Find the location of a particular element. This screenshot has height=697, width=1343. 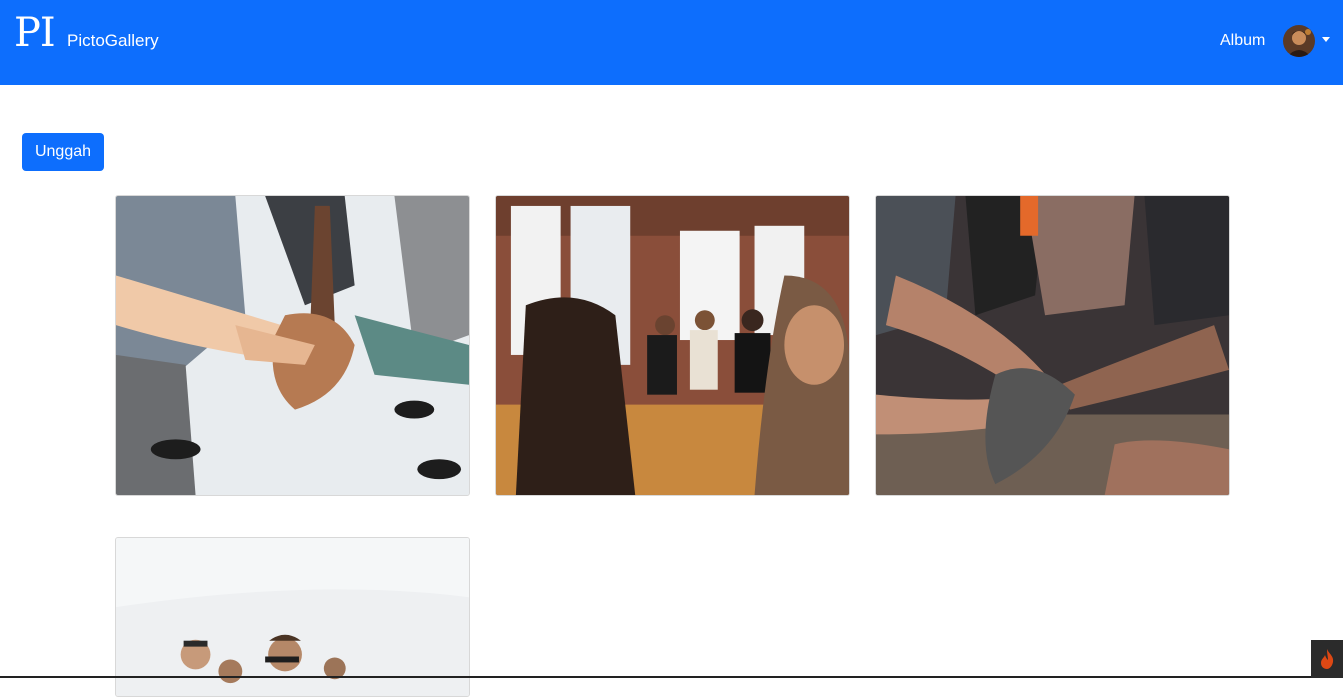

nav-album-link: Album is located at coordinates (1242, 41).